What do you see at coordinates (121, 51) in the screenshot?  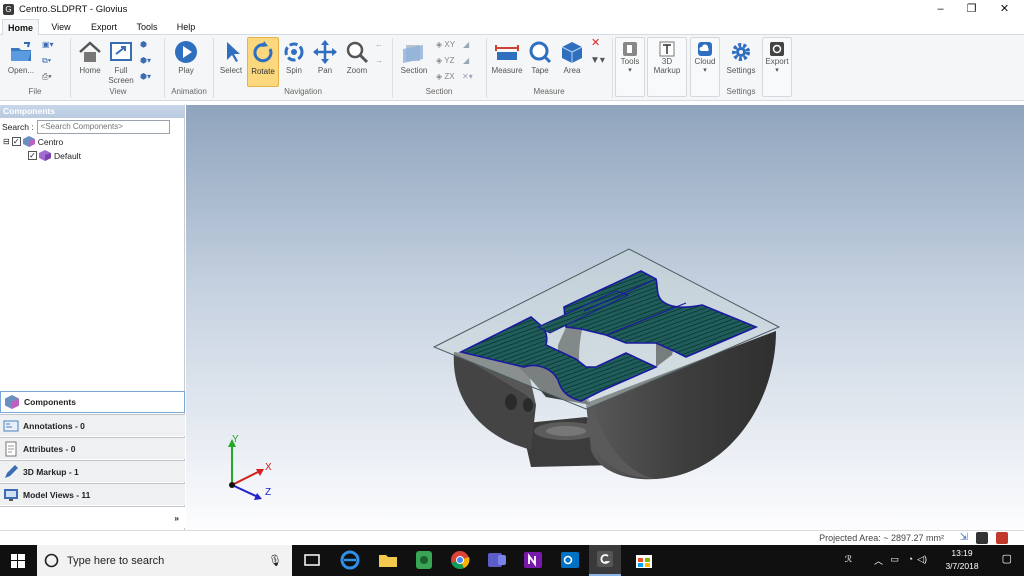 I see `full-screen-icon` at bounding box center [121, 51].